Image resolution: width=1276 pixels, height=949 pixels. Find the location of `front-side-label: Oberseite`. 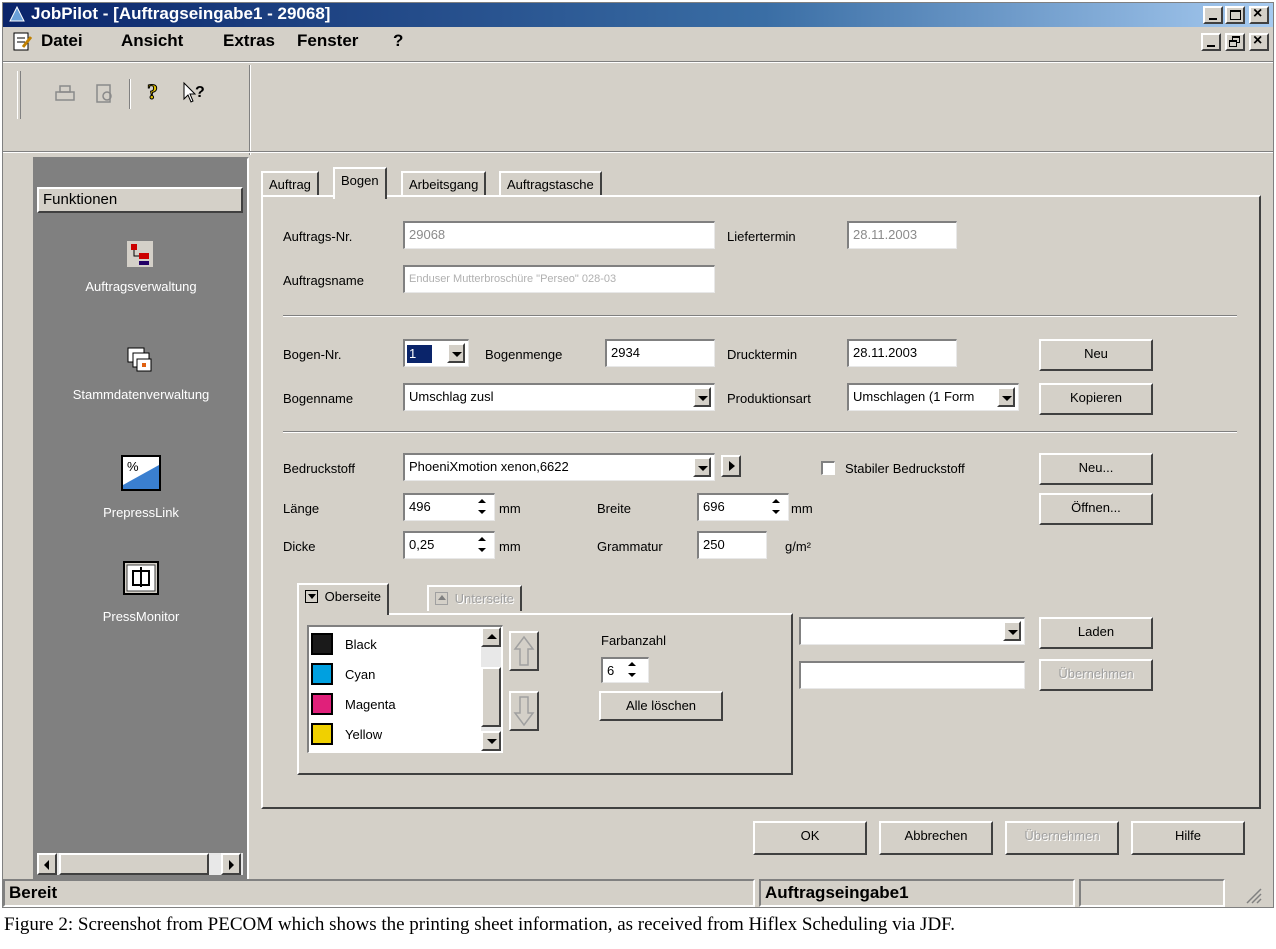

front-side-label: Oberseite is located at coordinates (352, 596).